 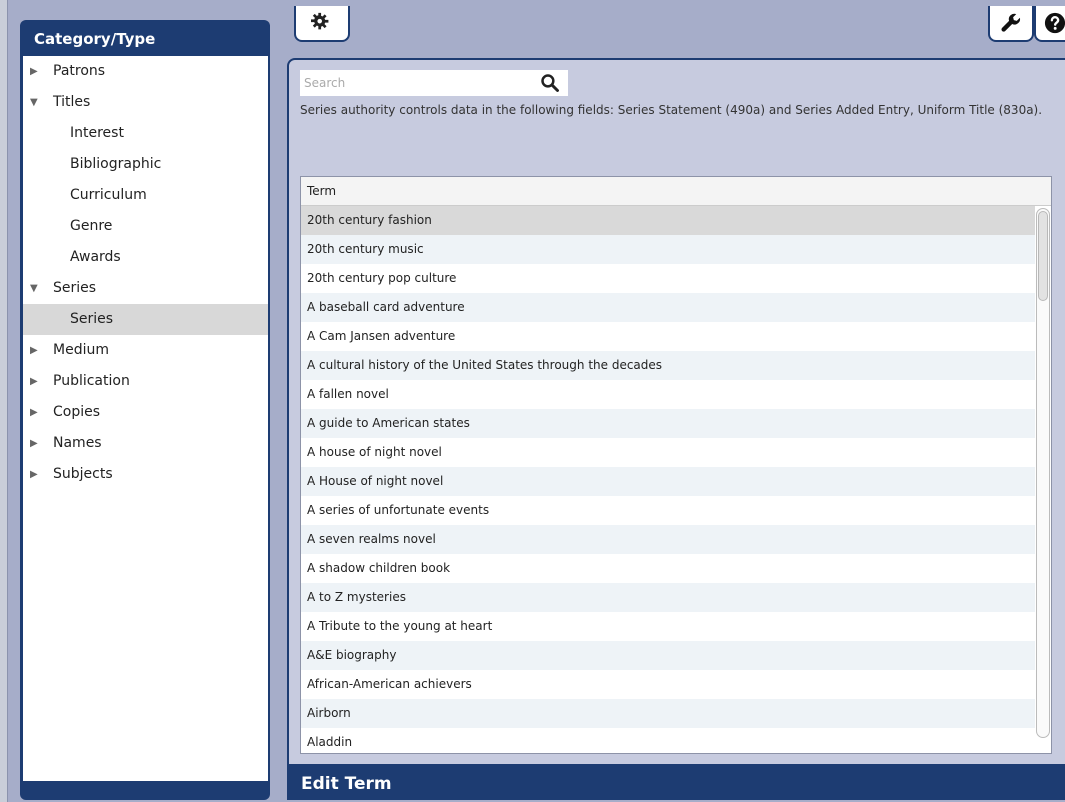 What do you see at coordinates (668, 568) in the screenshot?
I see `table-row: A shadow children book` at bounding box center [668, 568].